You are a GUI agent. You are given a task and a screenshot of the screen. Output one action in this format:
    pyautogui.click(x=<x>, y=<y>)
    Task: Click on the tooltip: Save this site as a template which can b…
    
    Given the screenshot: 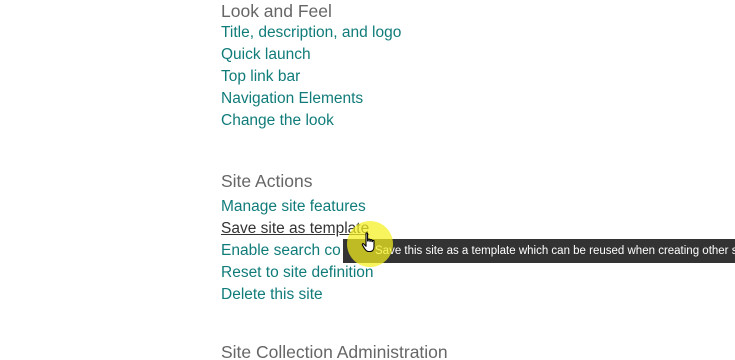 What is the action you would take?
    pyautogui.click(x=539, y=251)
    